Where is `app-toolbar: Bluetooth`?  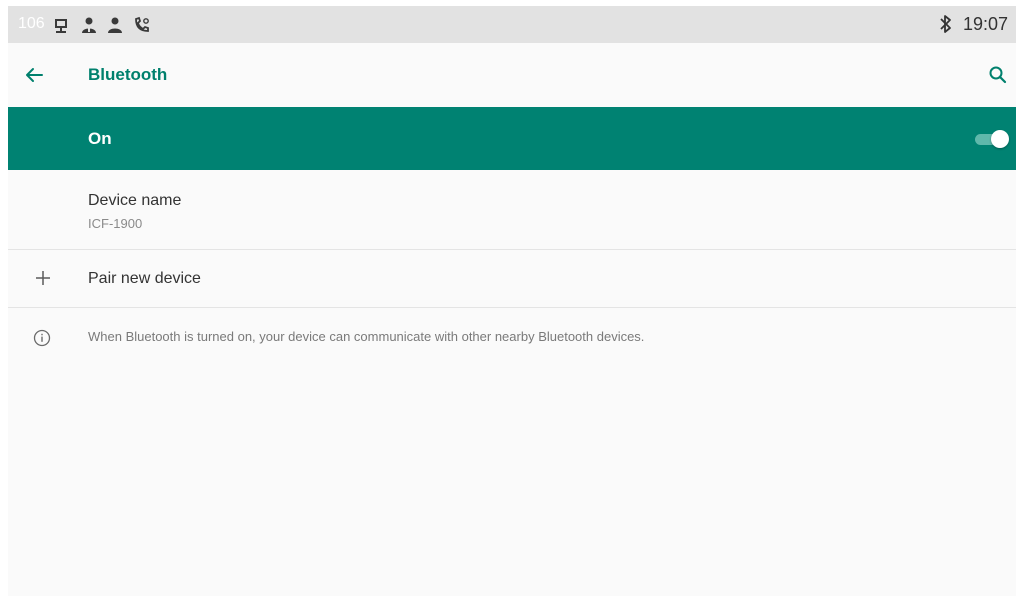
app-toolbar: Bluetooth is located at coordinates (512, 75).